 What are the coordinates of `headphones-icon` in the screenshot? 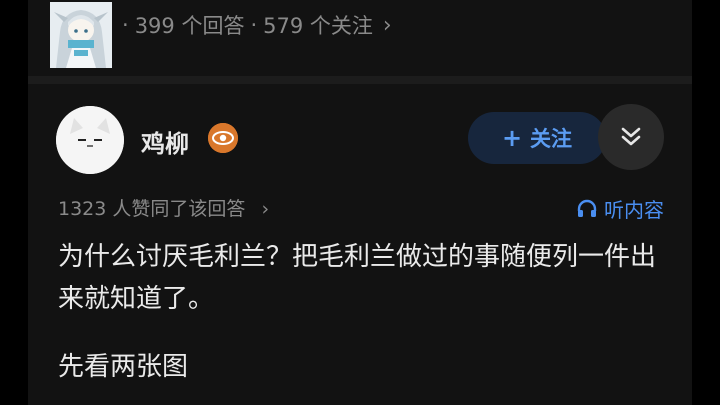 It's located at (587, 208).